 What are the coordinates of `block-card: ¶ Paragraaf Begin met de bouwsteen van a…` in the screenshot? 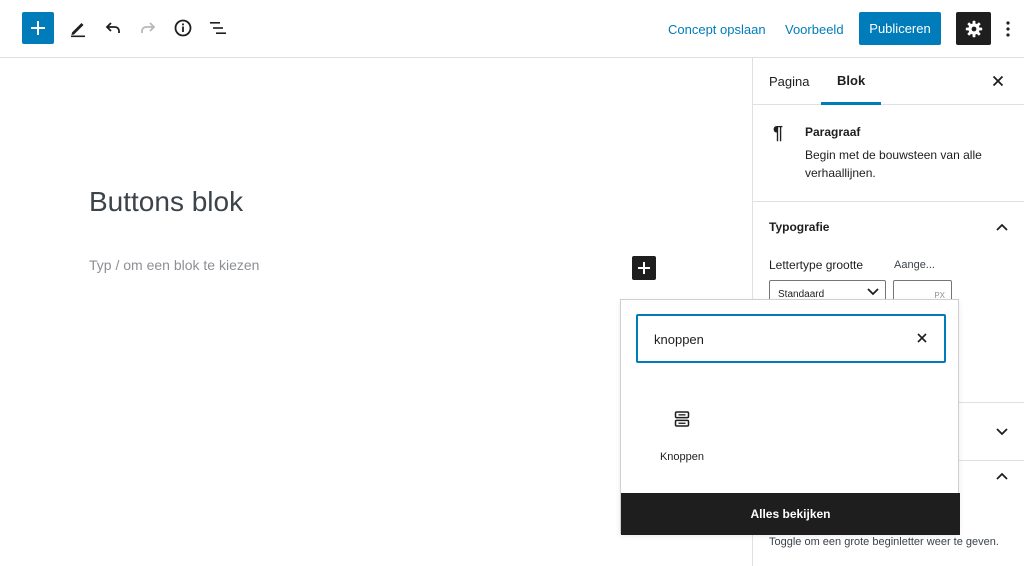 It's located at (888, 153).